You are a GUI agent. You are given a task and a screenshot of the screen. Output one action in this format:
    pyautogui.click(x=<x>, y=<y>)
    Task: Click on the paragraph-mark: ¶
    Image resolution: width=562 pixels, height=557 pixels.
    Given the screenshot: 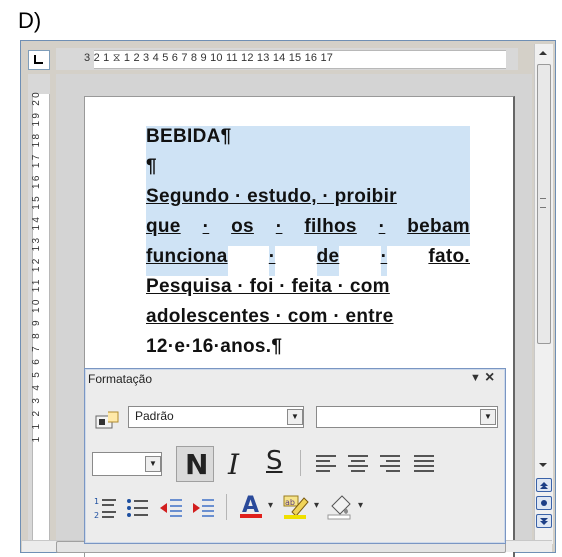 What is the action you would take?
    pyautogui.click(x=151, y=166)
    